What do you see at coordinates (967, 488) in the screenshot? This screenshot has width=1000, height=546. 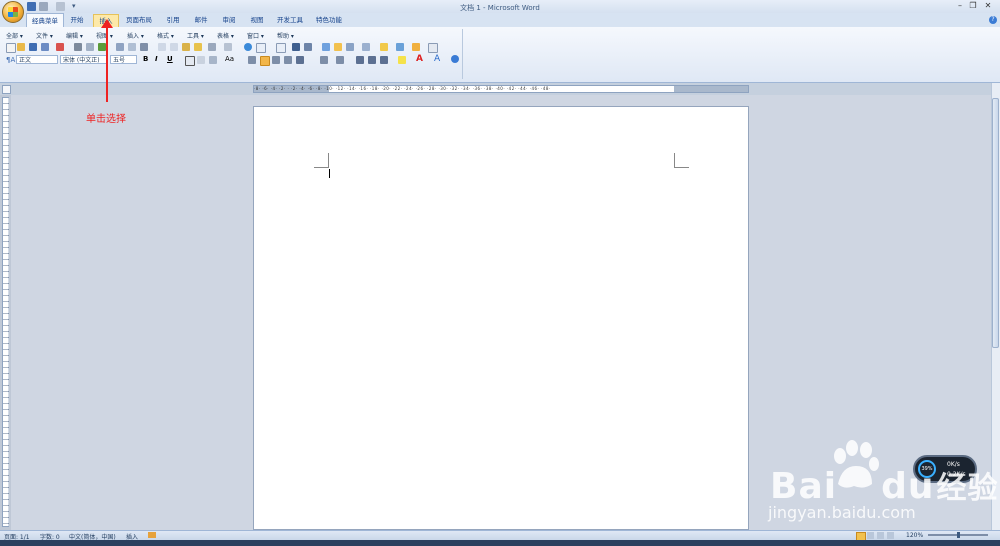 I see `watermark-jingyan: 经验` at bounding box center [967, 488].